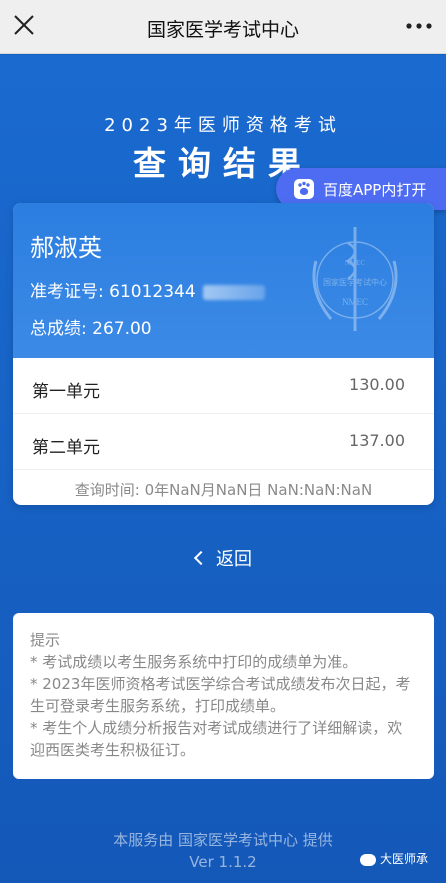  I want to click on open-in-baidu-label: 百度APP内打开, so click(375, 190).